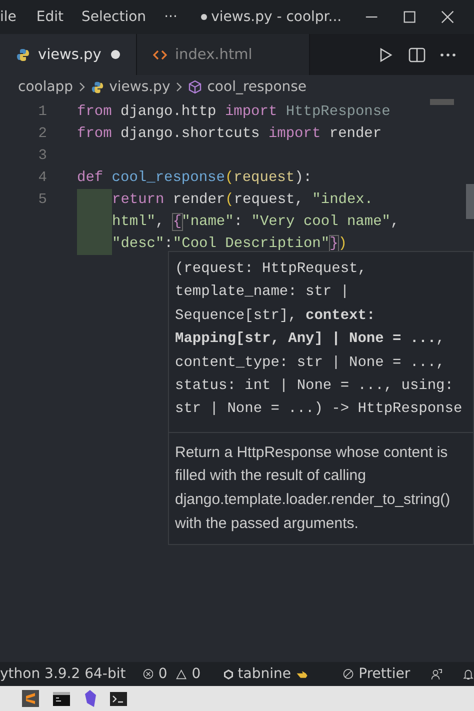 Image resolution: width=474 pixels, height=711 pixels. Describe the element at coordinates (195, 87) in the screenshot. I see `cube-icon` at that location.